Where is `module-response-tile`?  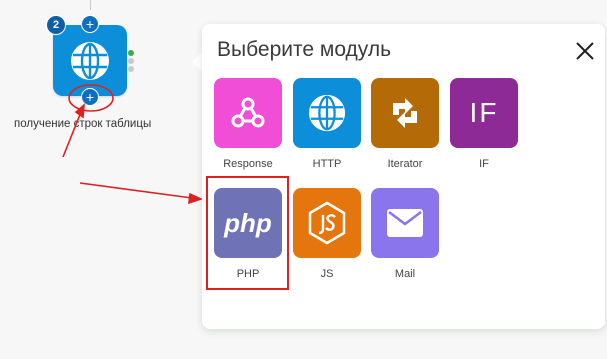 module-response-tile is located at coordinates (248, 113).